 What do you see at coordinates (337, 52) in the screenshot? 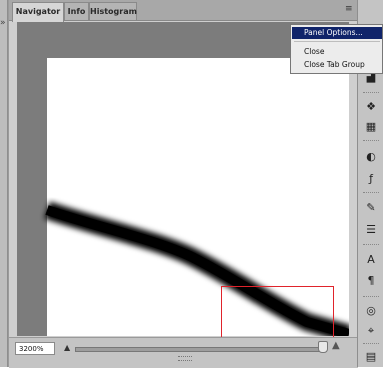
I see `menu-item-close: Close` at bounding box center [337, 52].